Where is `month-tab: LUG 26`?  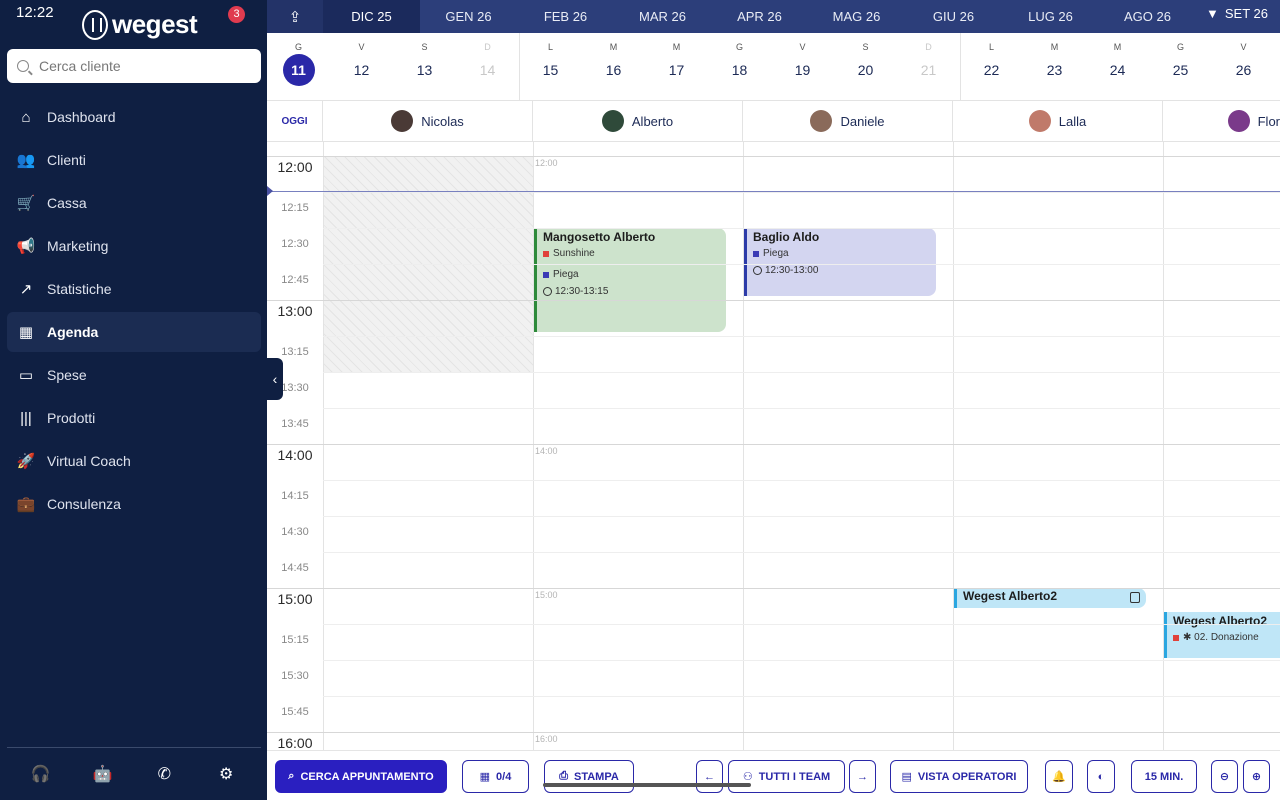 month-tab: LUG 26 is located at coordinates (1050, 16).